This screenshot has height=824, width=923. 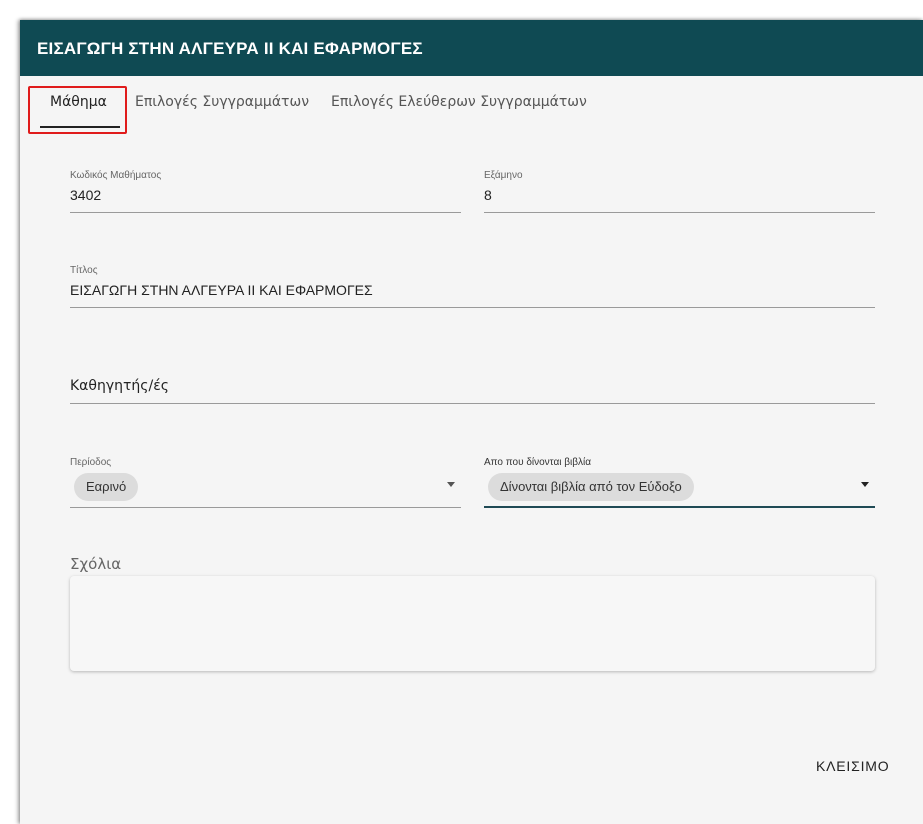 I want to click on semester-underline, so click(x=679, y=212).